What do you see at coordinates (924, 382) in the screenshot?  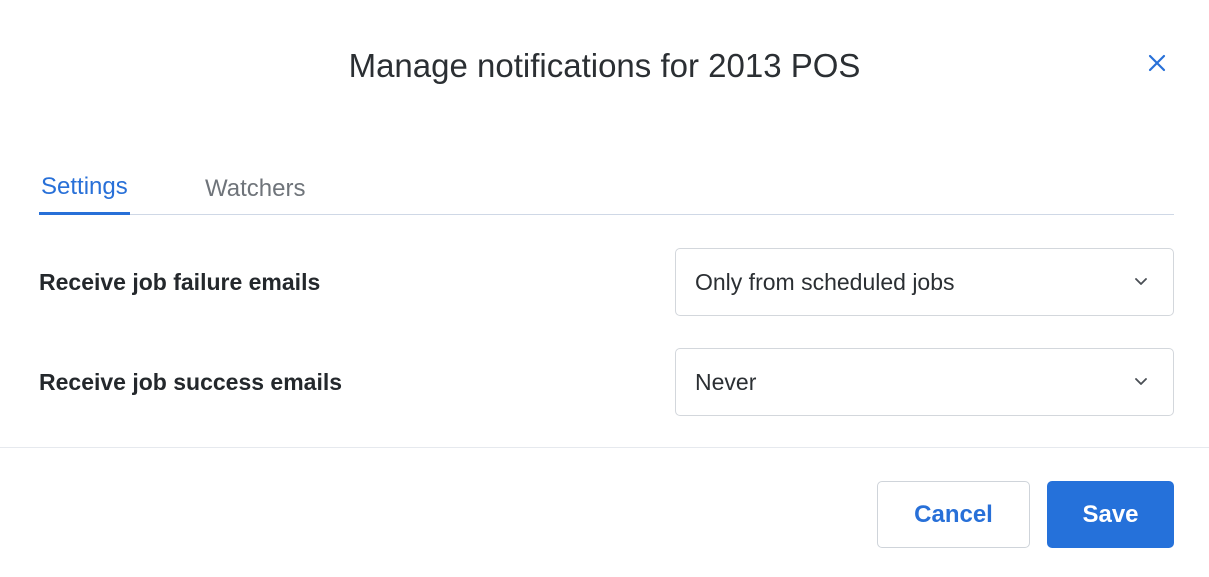 I see `success-emails-select: Never` at bounding box center [924, 382].